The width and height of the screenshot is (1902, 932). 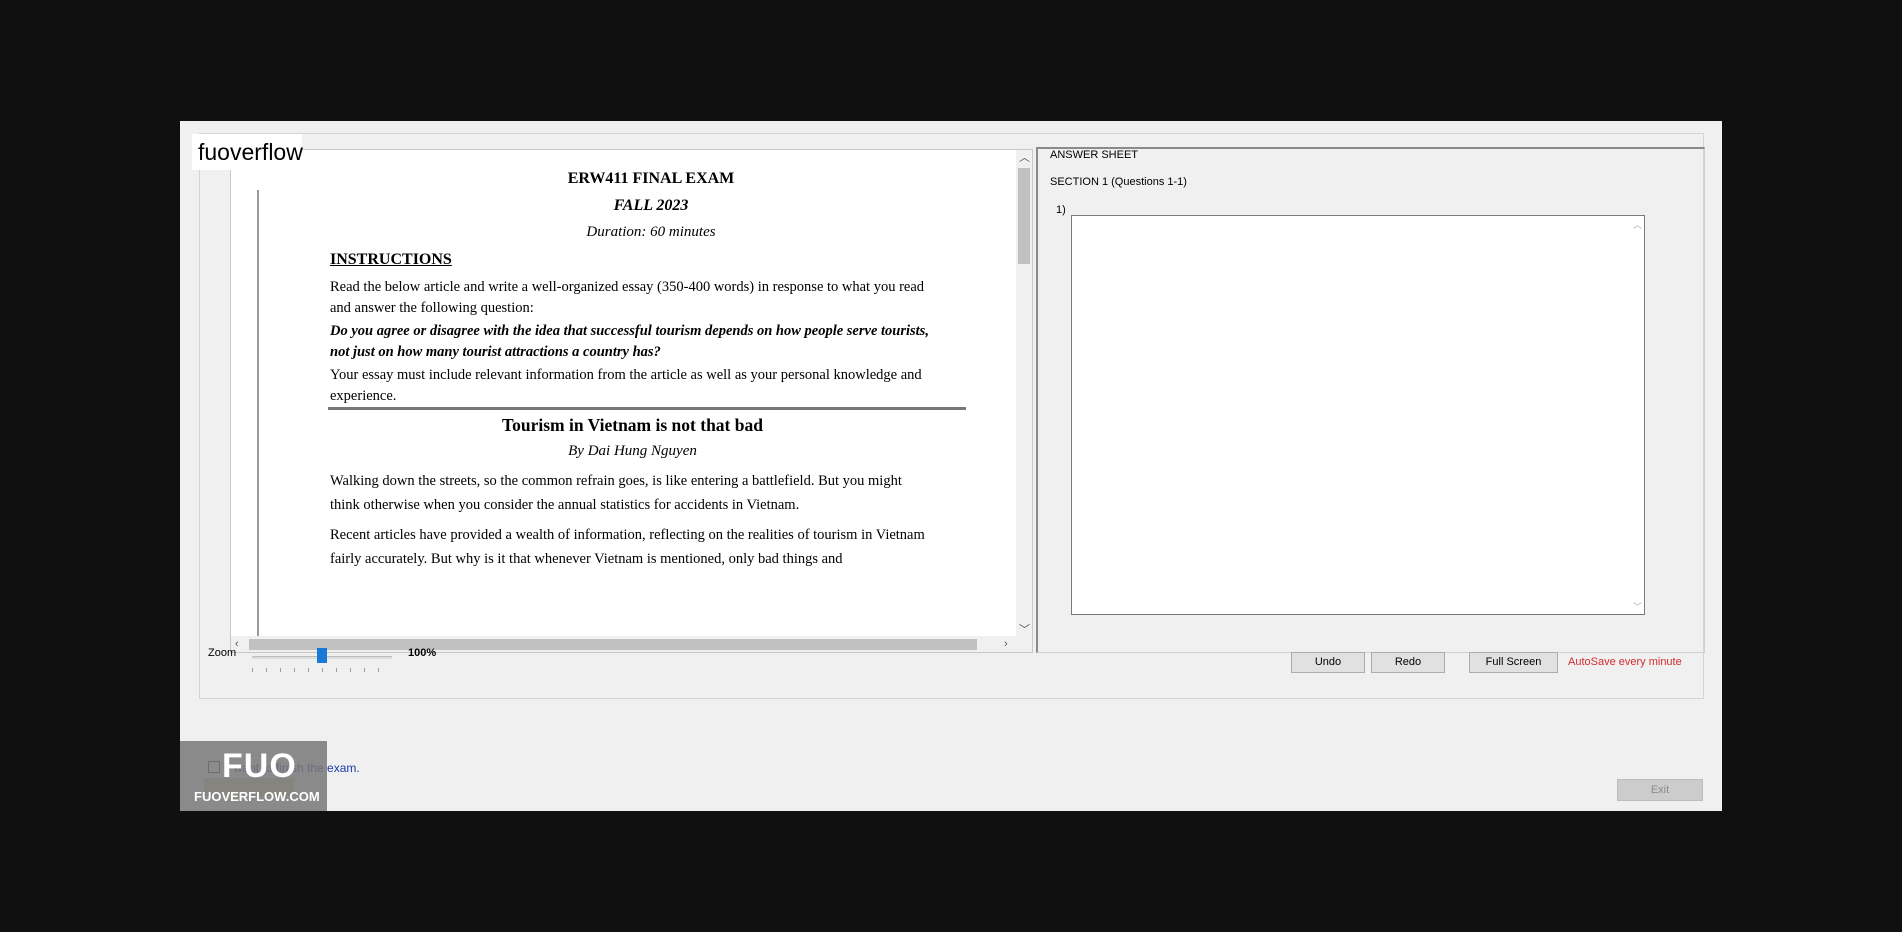 I want to click on scrollbar-corner, so click(x=1024, y=644).